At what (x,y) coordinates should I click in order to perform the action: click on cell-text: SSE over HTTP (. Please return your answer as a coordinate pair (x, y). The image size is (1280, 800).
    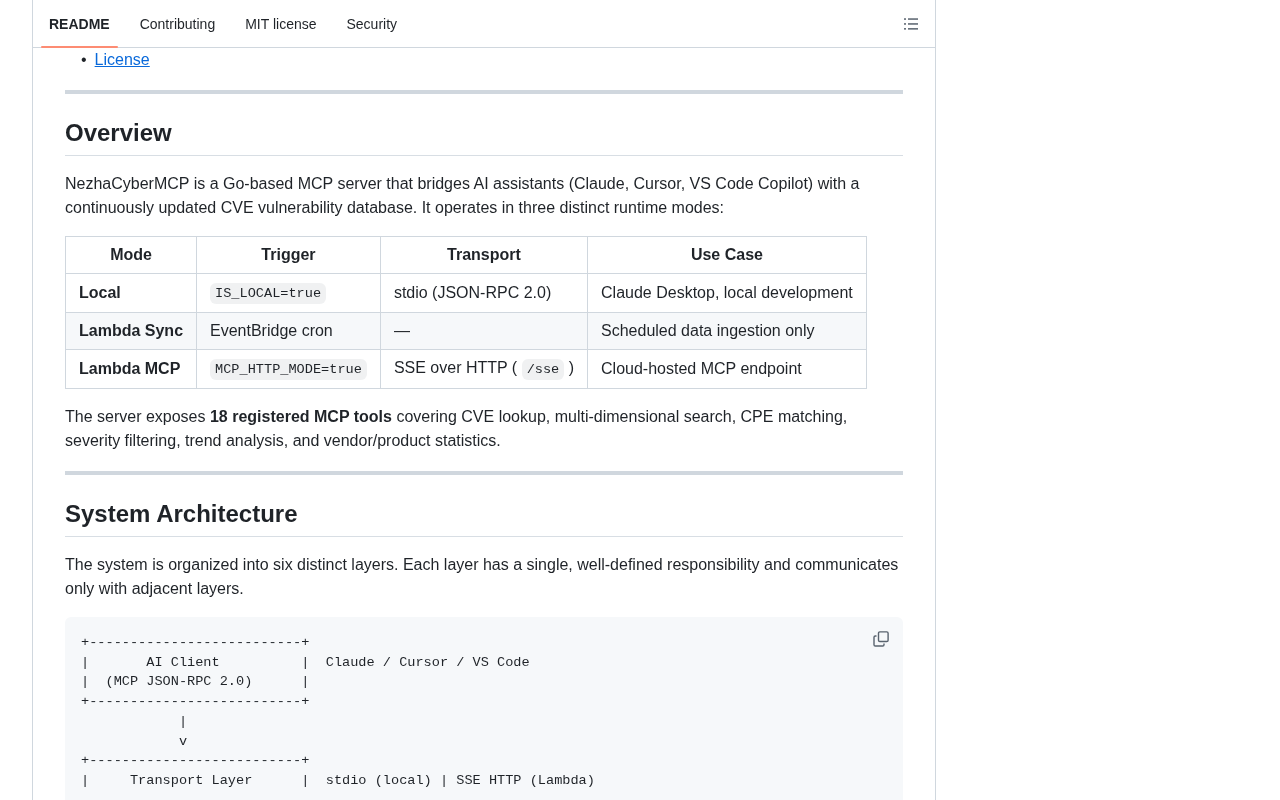
    Looking at the image, I should click on (455, 367).